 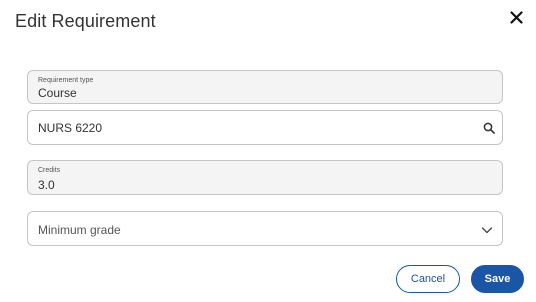 I want to click on requirement-type-value: Course, so click(x=57, y=93).